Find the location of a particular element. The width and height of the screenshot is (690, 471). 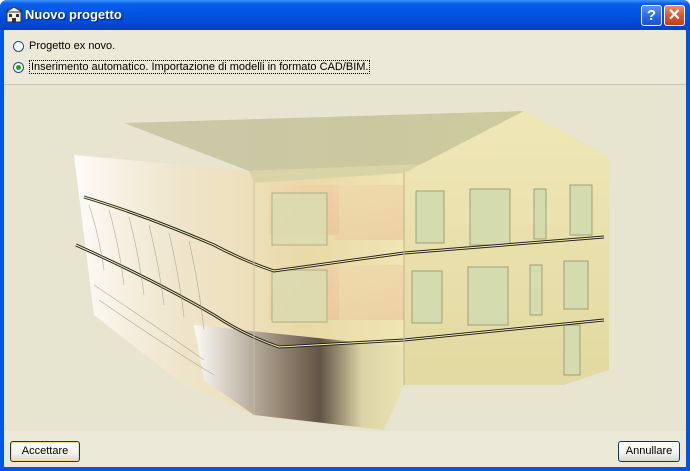

help-button: ? is located at coordinates (651, 15).